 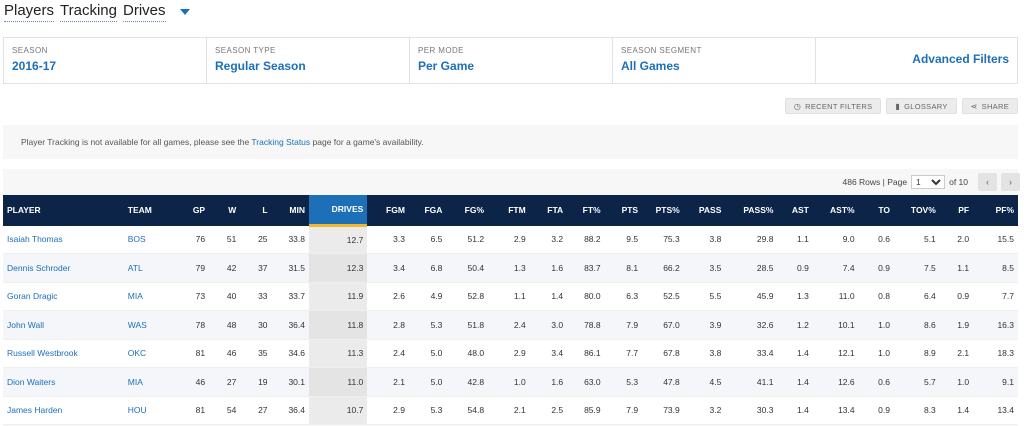 I want to click on player-link: John Wall, so click(x=25, y=325).